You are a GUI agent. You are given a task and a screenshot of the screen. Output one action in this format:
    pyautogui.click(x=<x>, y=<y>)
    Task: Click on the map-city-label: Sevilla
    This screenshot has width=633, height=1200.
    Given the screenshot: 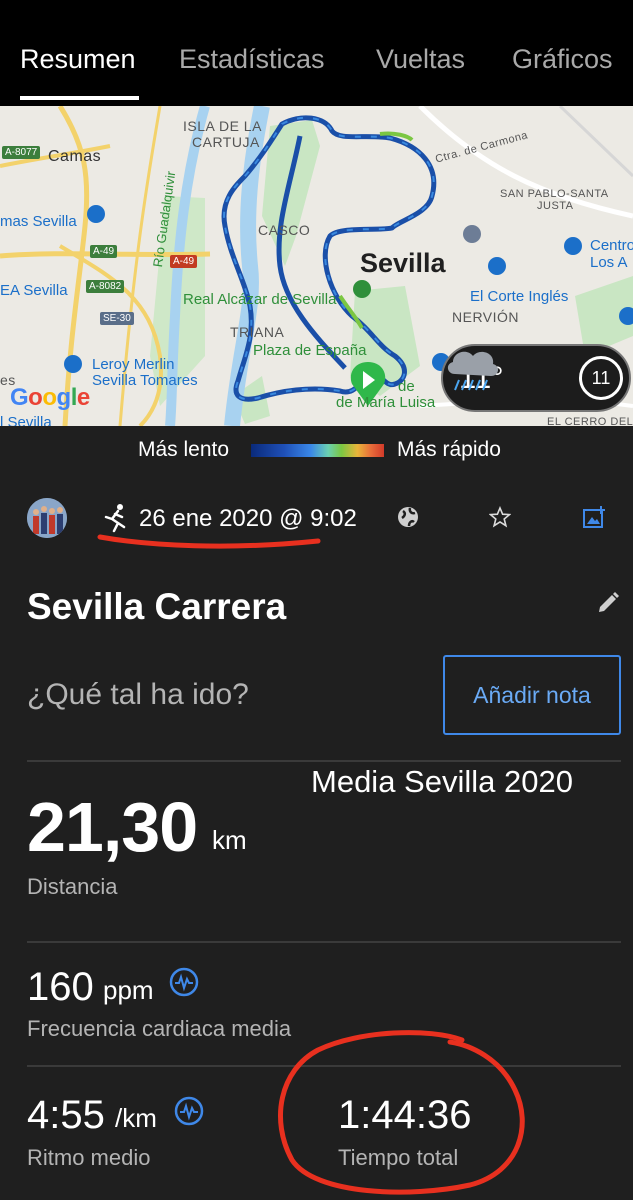 What is the action you would take?
    pyautogui.click(x=403, y=263)
    